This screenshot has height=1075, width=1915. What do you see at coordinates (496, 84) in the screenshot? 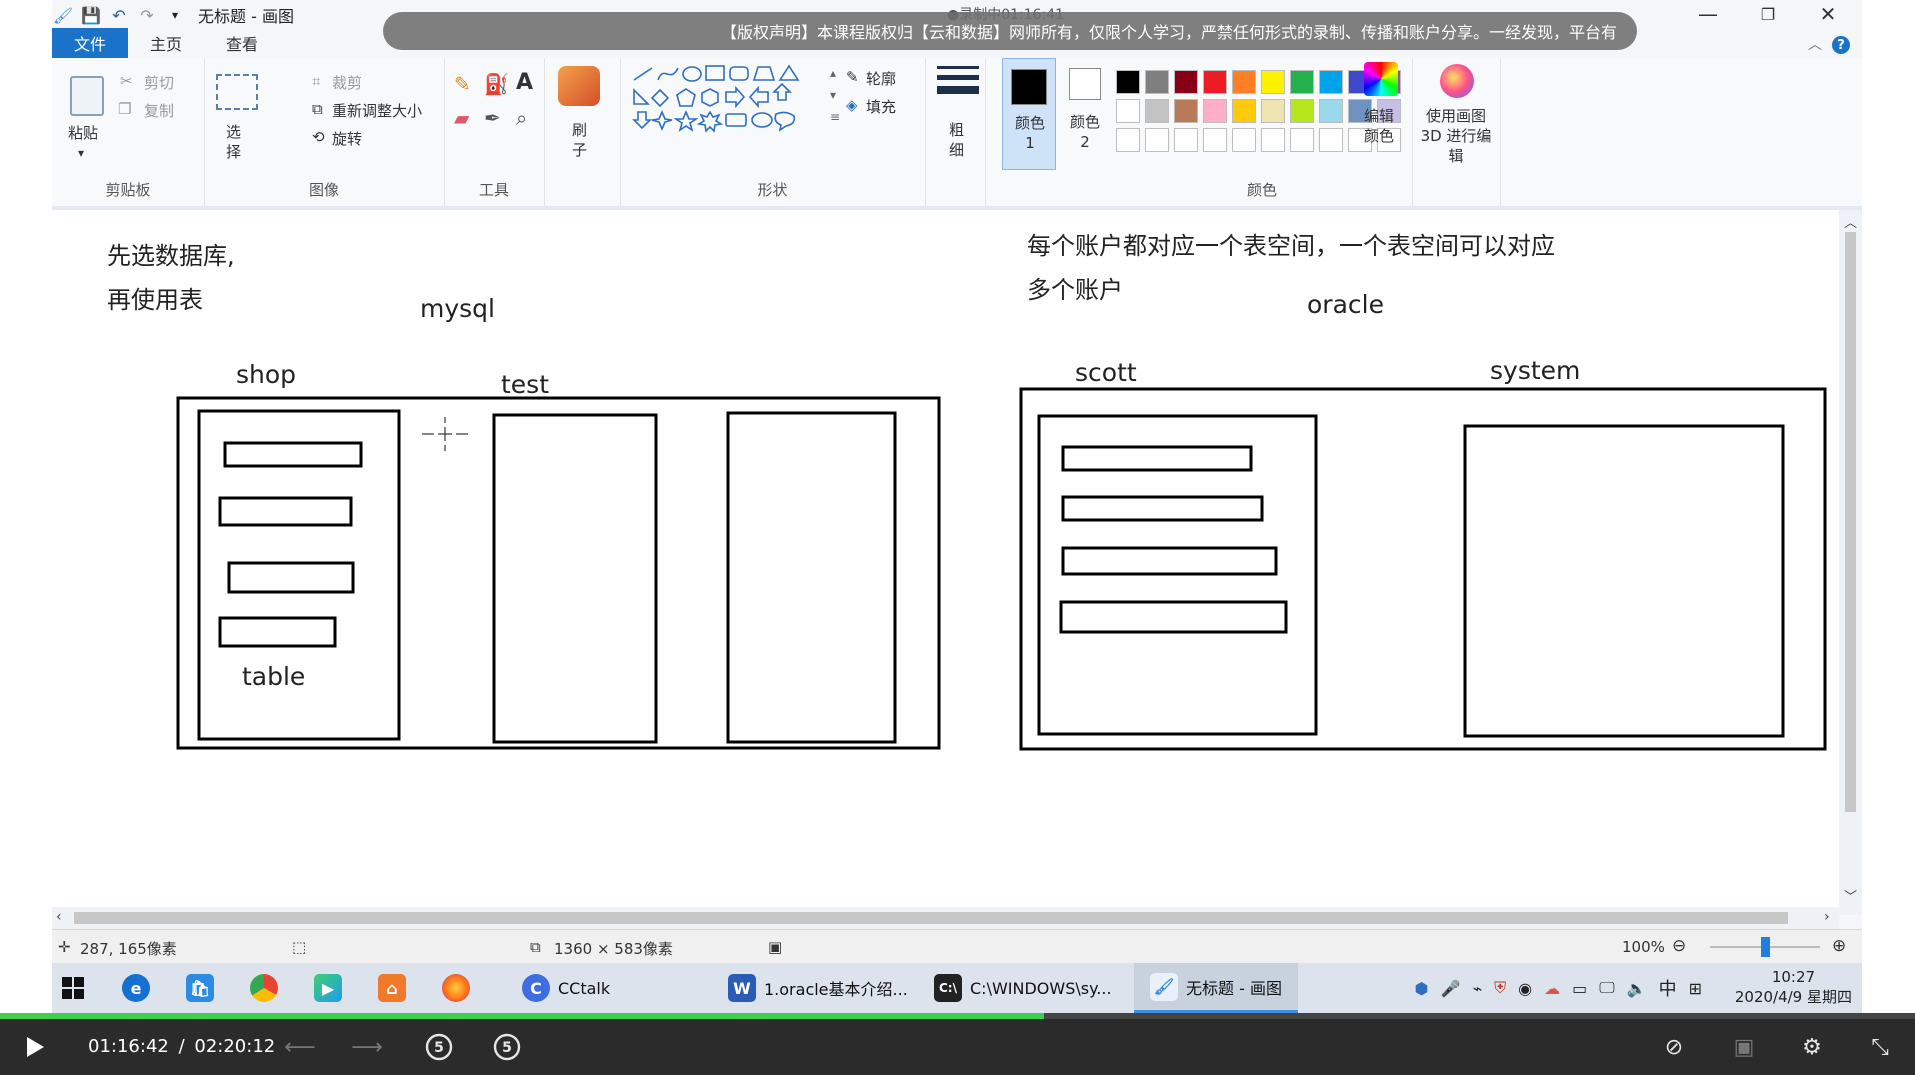
I see `fill-bucket-icon: ⛽` at bounding box center [496, 84].